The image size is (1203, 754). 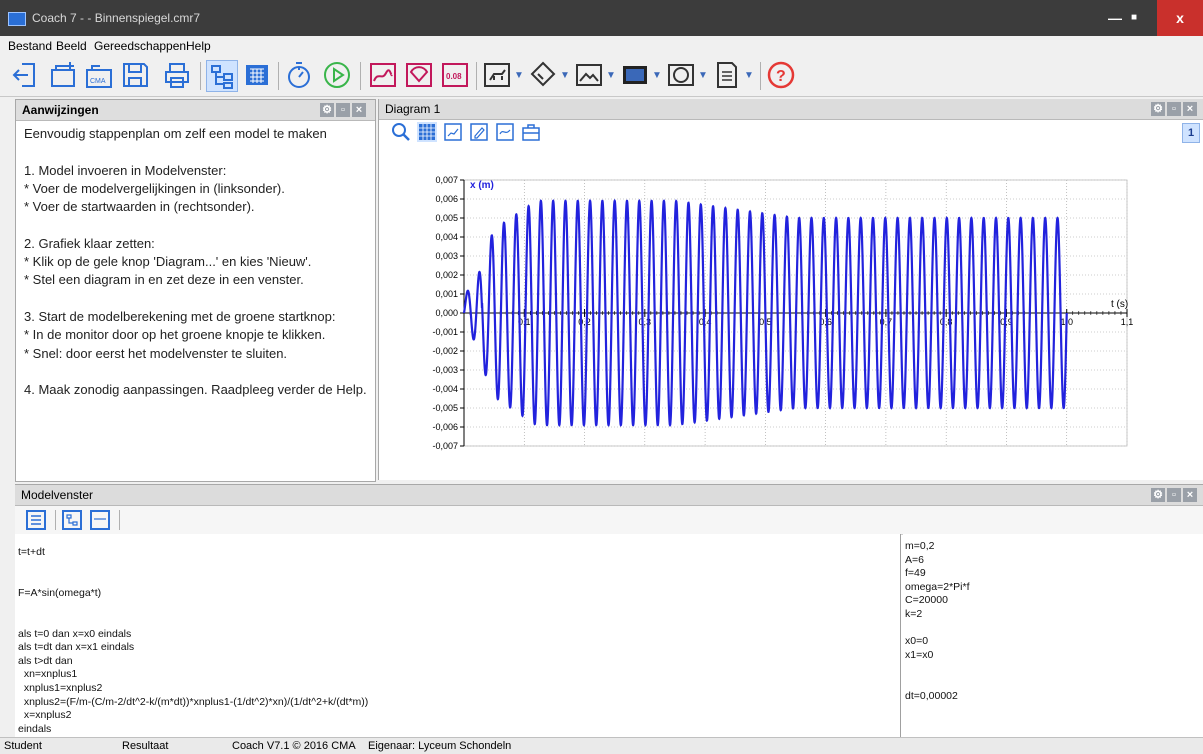 What do you see at coordinates (401, 132) in the screenshot?
I see `zoom-icon` at bounding box center [401, 132].